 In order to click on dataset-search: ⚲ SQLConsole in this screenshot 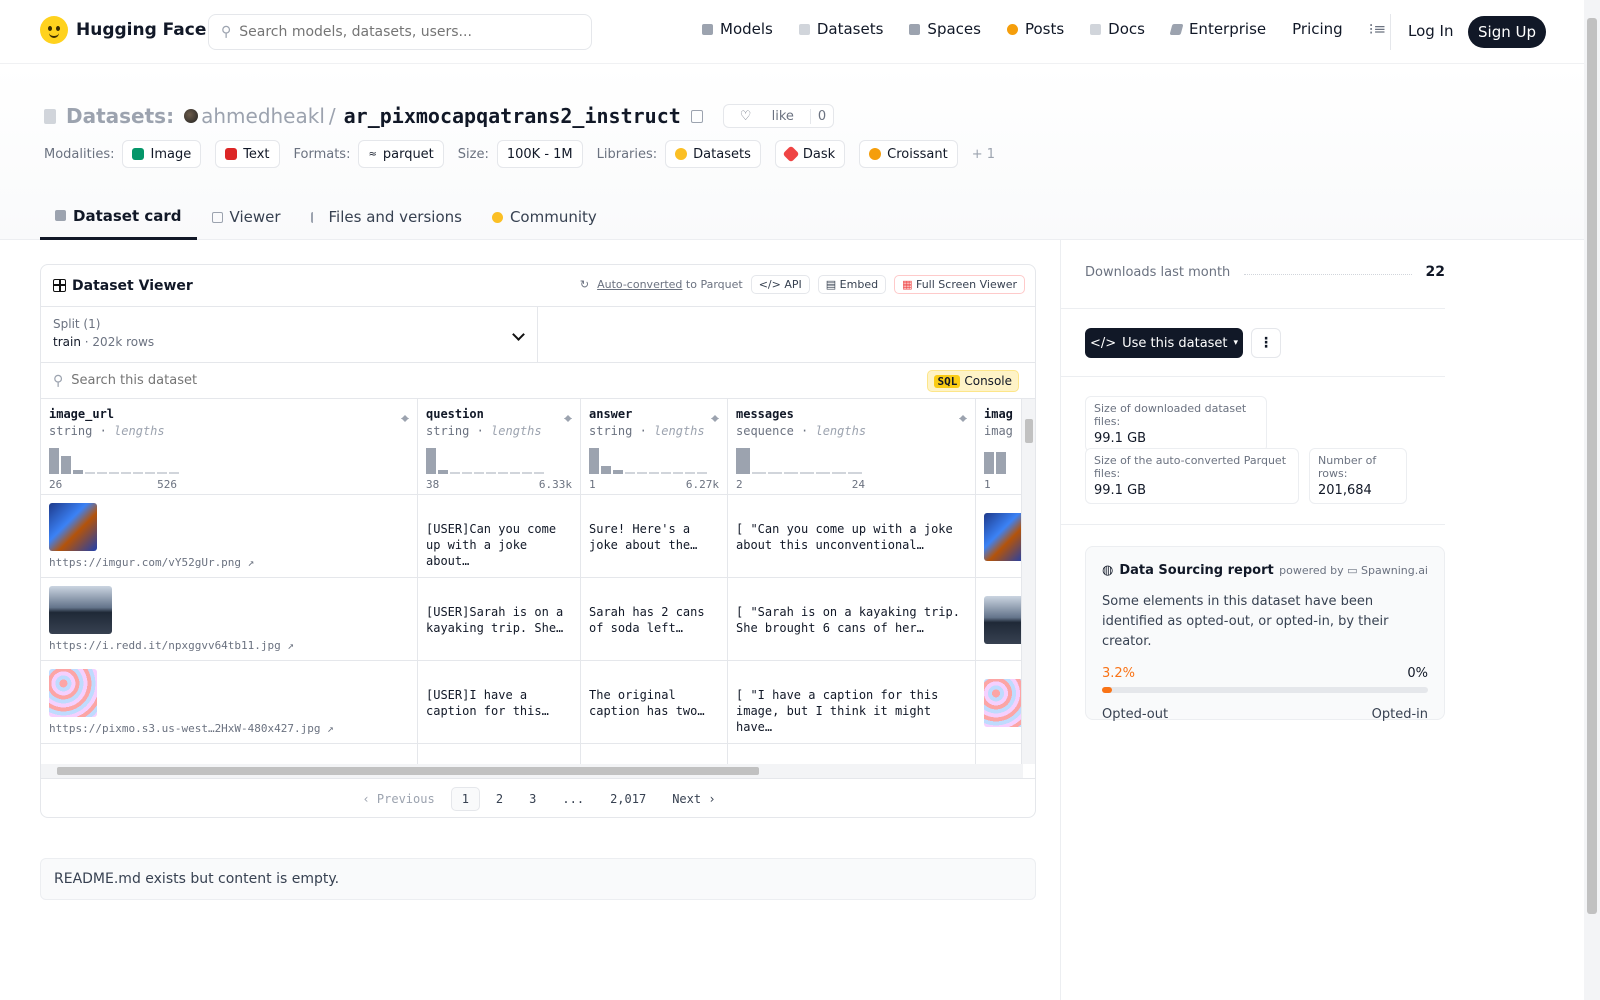, I will do `click(538, 381)`.